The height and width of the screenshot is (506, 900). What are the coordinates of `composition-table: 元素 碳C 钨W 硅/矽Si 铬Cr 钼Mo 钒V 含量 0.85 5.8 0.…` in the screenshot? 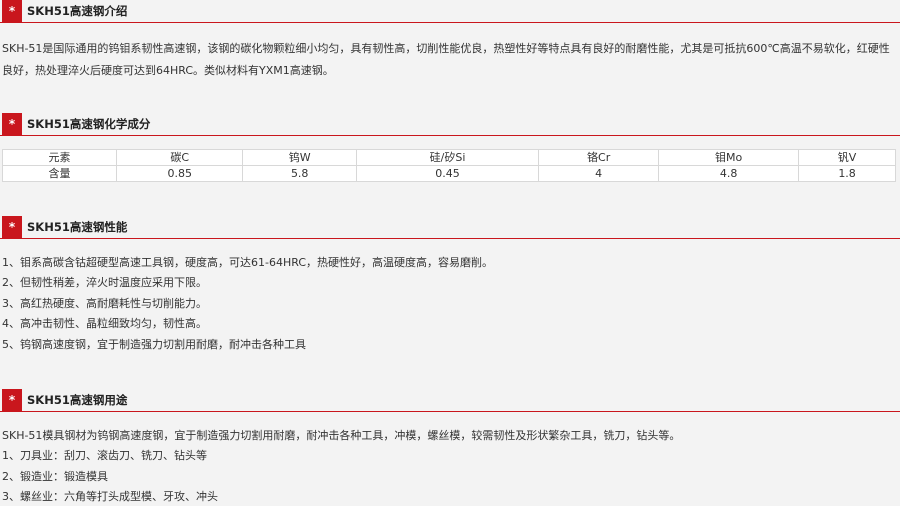 It's located at (448, 165).